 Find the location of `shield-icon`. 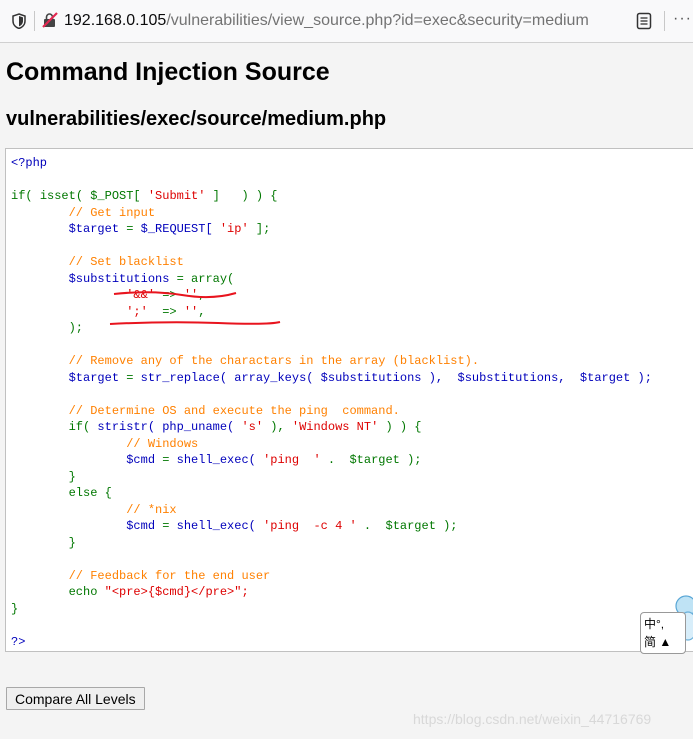

shield-icon is located at coordinates (19, 21).